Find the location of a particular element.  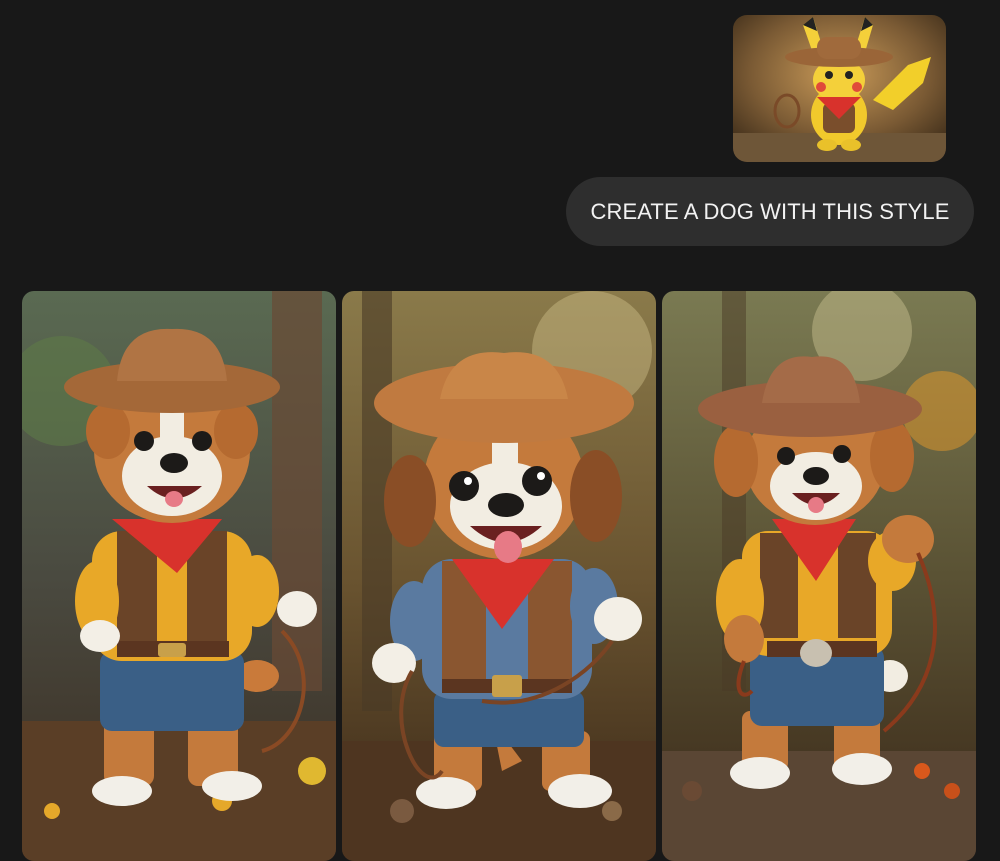

user-message-text: CREATE A DOG WITH THIS STYLE is located at coordinates (770, 211).